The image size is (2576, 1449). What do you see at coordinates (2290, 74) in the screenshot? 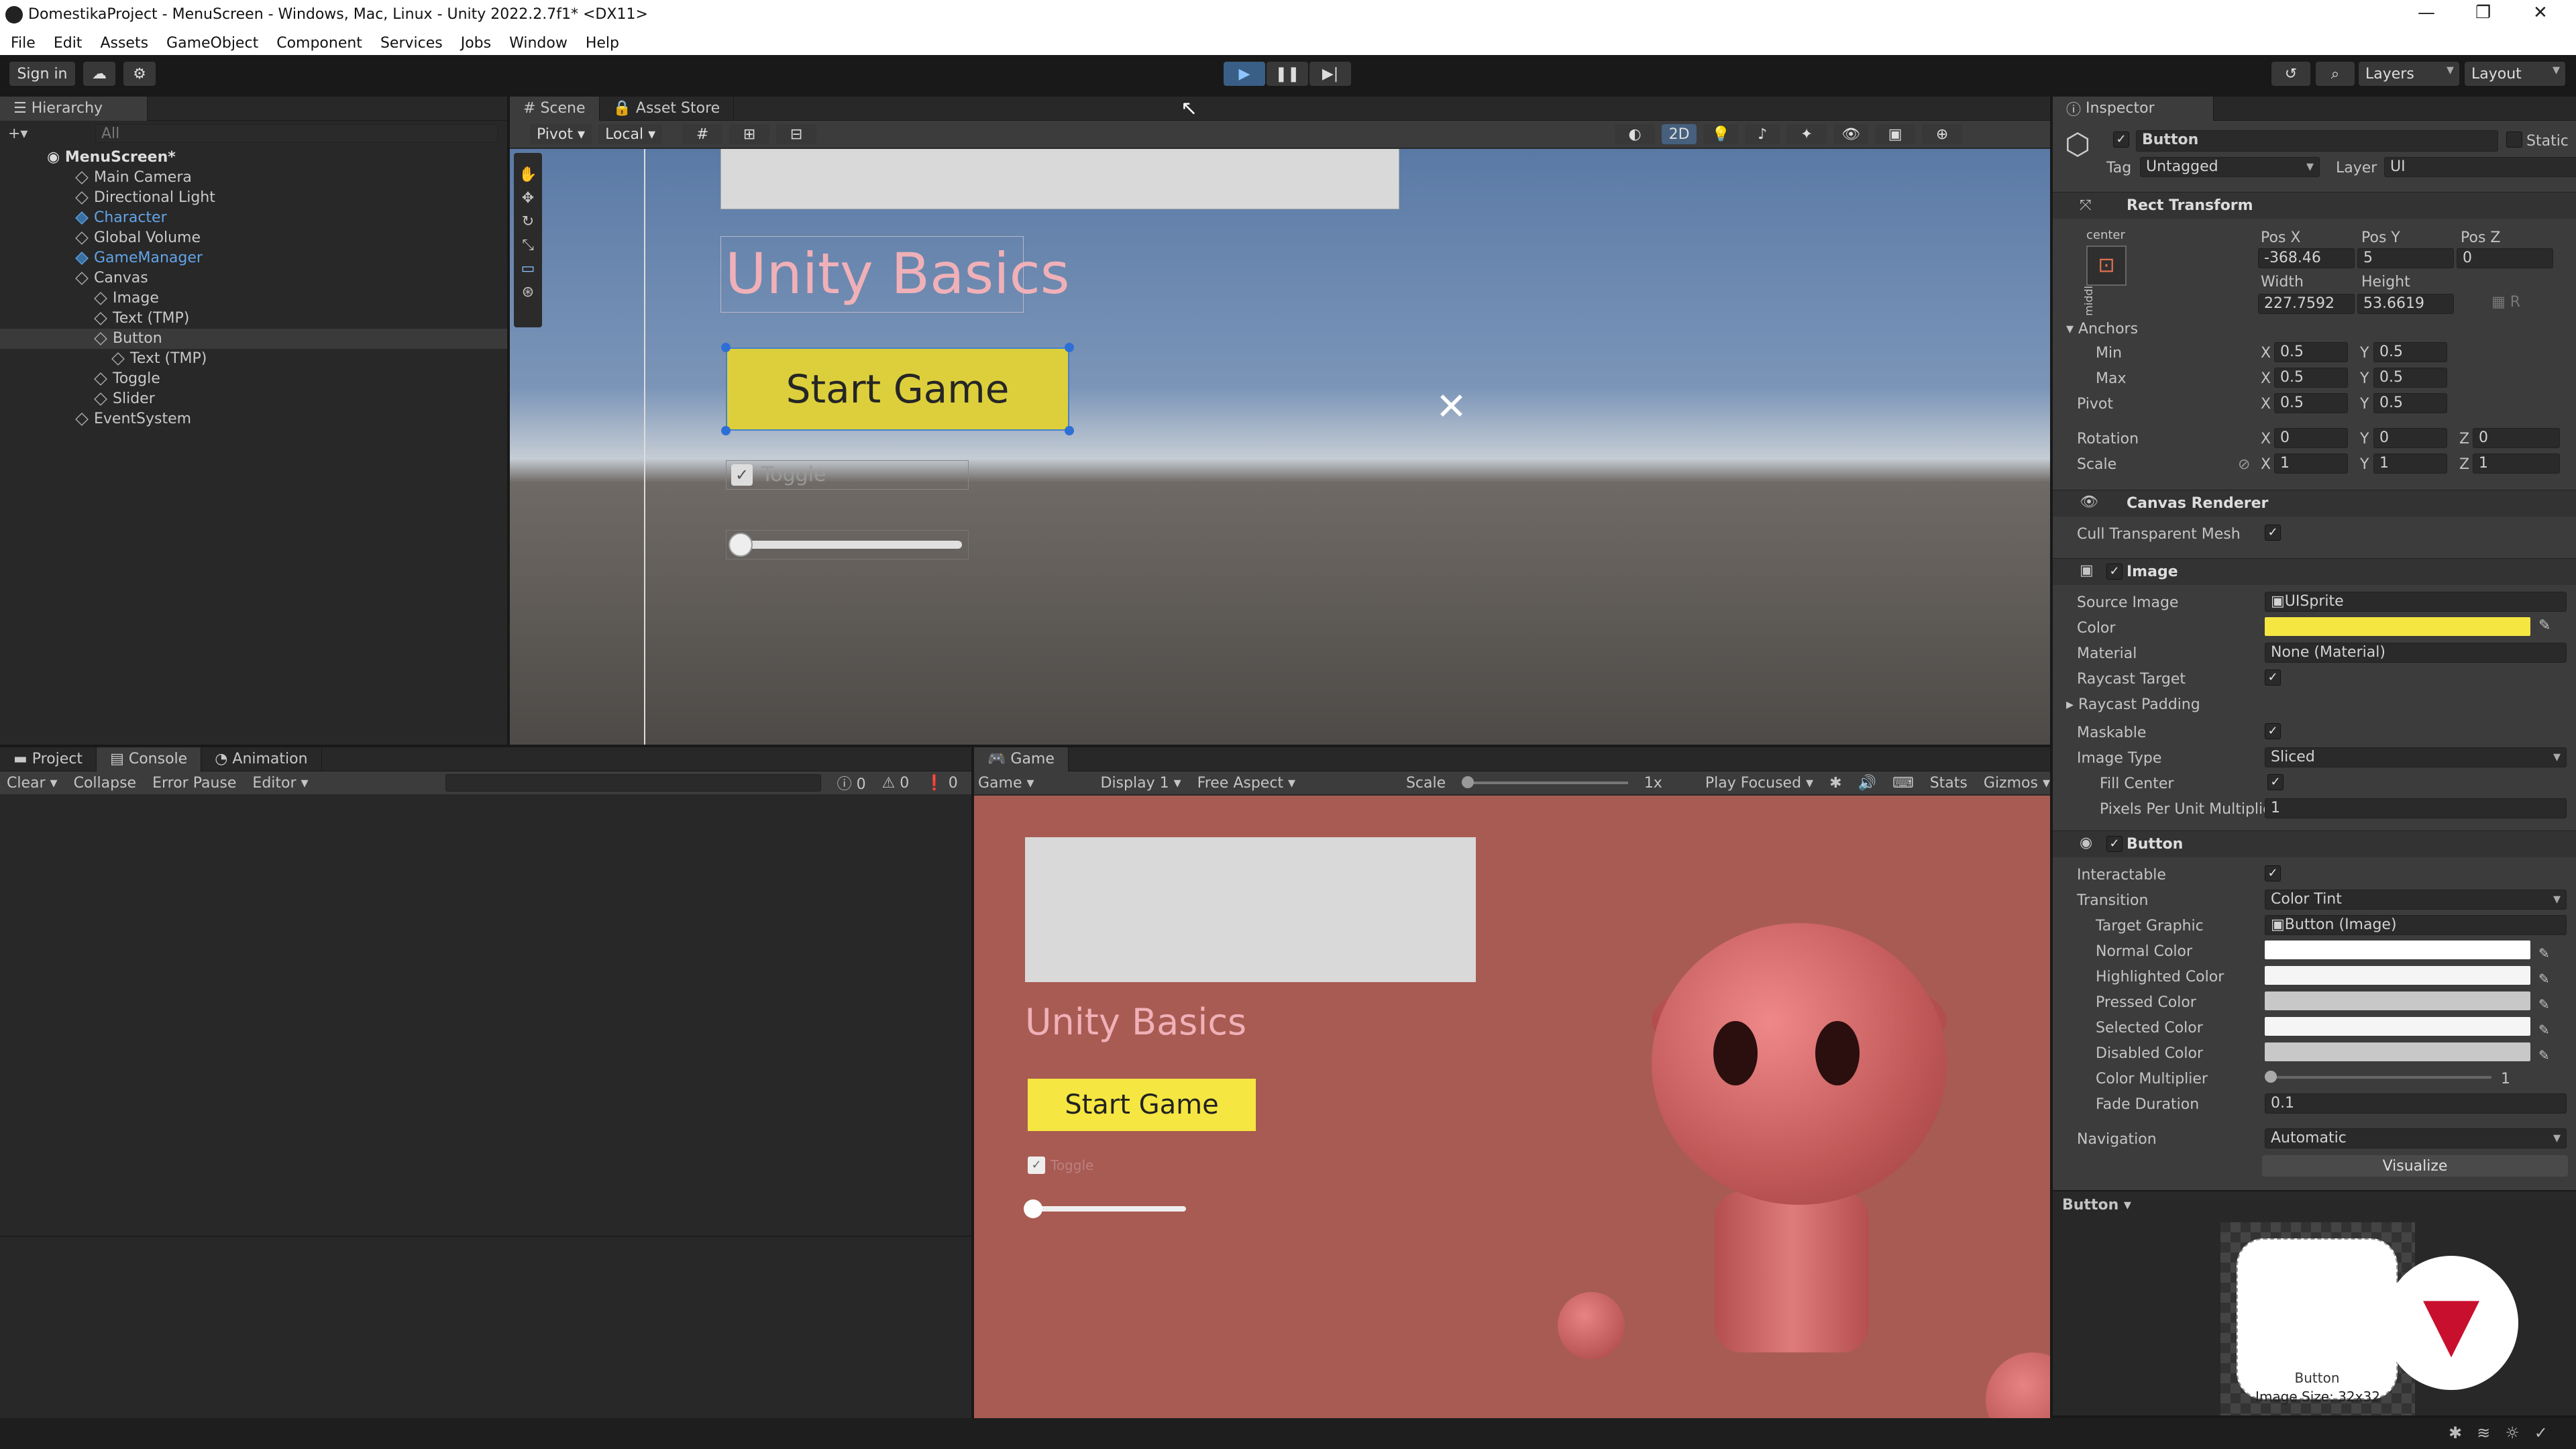
I see `undo-history-icon: ↺` at bounding box center [2290, 74].